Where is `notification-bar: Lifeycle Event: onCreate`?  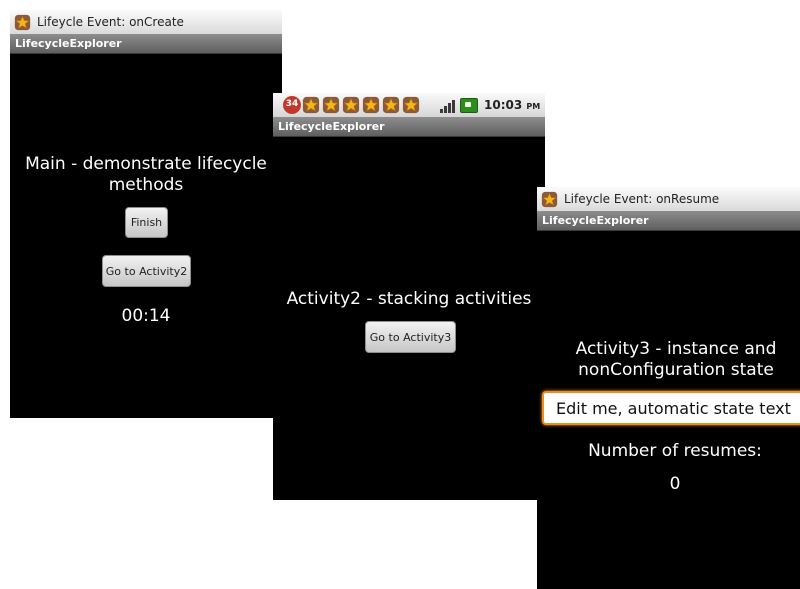 notification-bar: Lifeycle Event: onCreate is located at coordinates (146, 22).